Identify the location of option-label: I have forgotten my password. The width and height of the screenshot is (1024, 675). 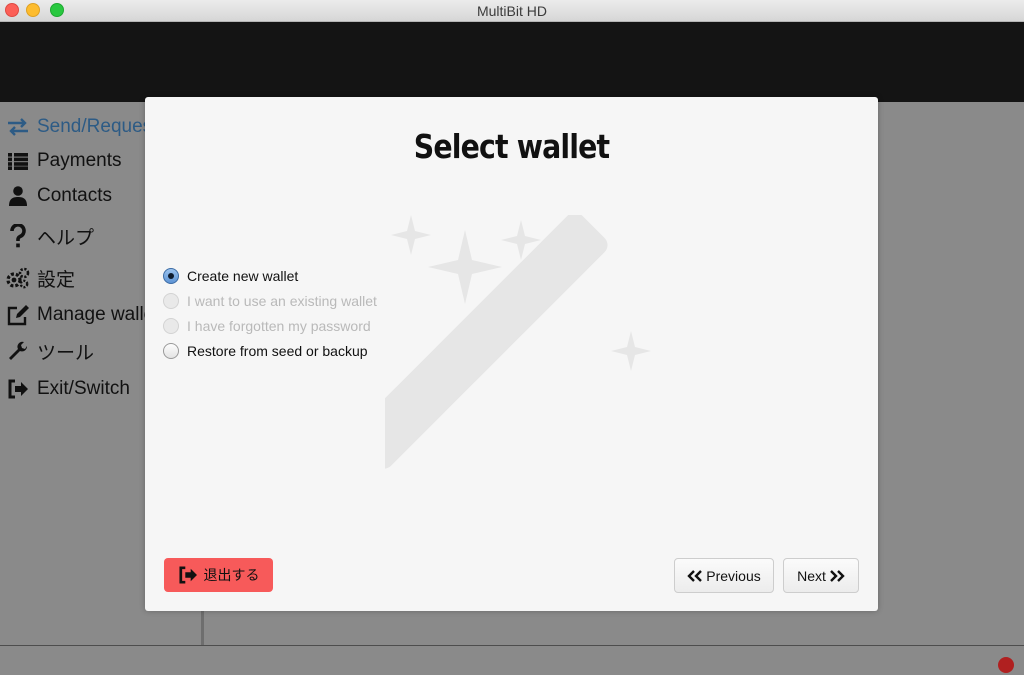
(279, 325).